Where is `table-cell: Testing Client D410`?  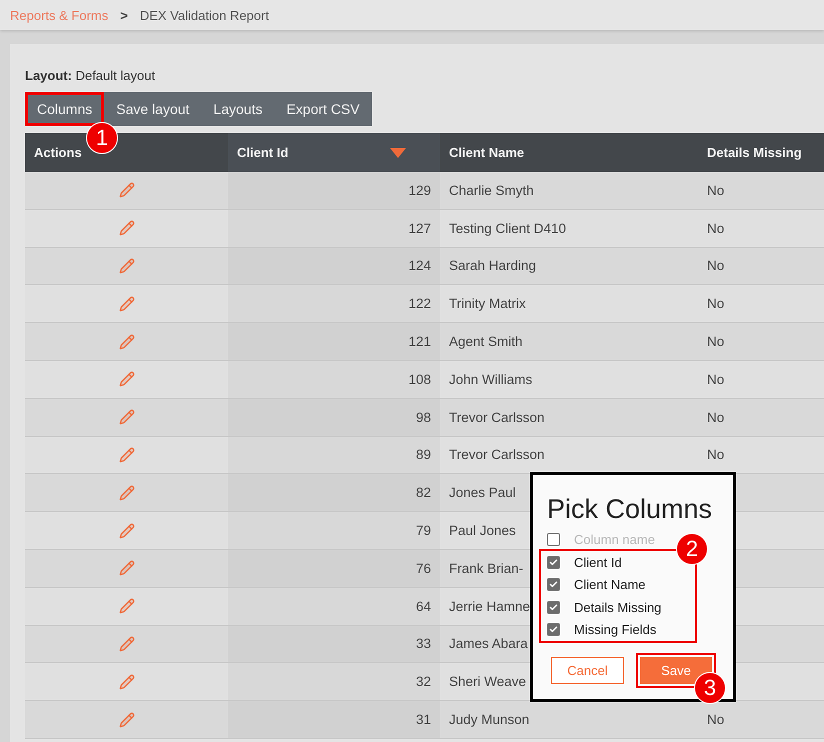 table-cell: Testing Client D410 is located at coordinates (507, 228).